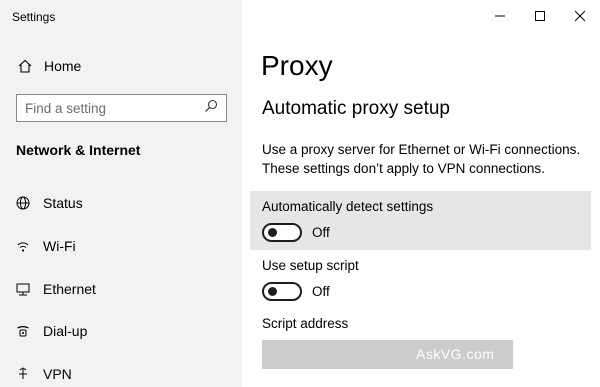 The width and height of the screenshot is (600, 387). I want to click on sidebar-item-status: Status, so click(48, 203).